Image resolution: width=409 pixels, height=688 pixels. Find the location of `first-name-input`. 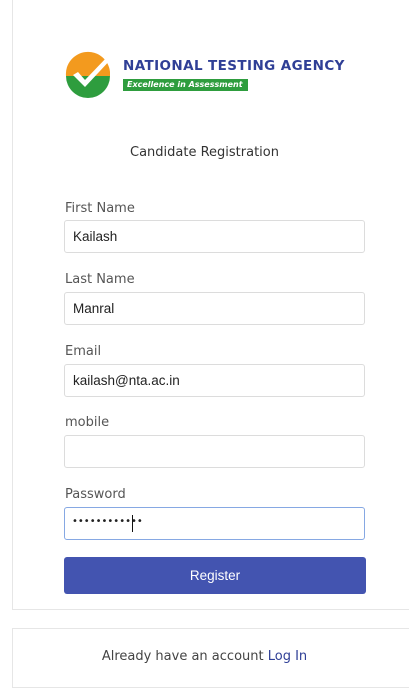

first-name-input is located at coordinates (214, 236).